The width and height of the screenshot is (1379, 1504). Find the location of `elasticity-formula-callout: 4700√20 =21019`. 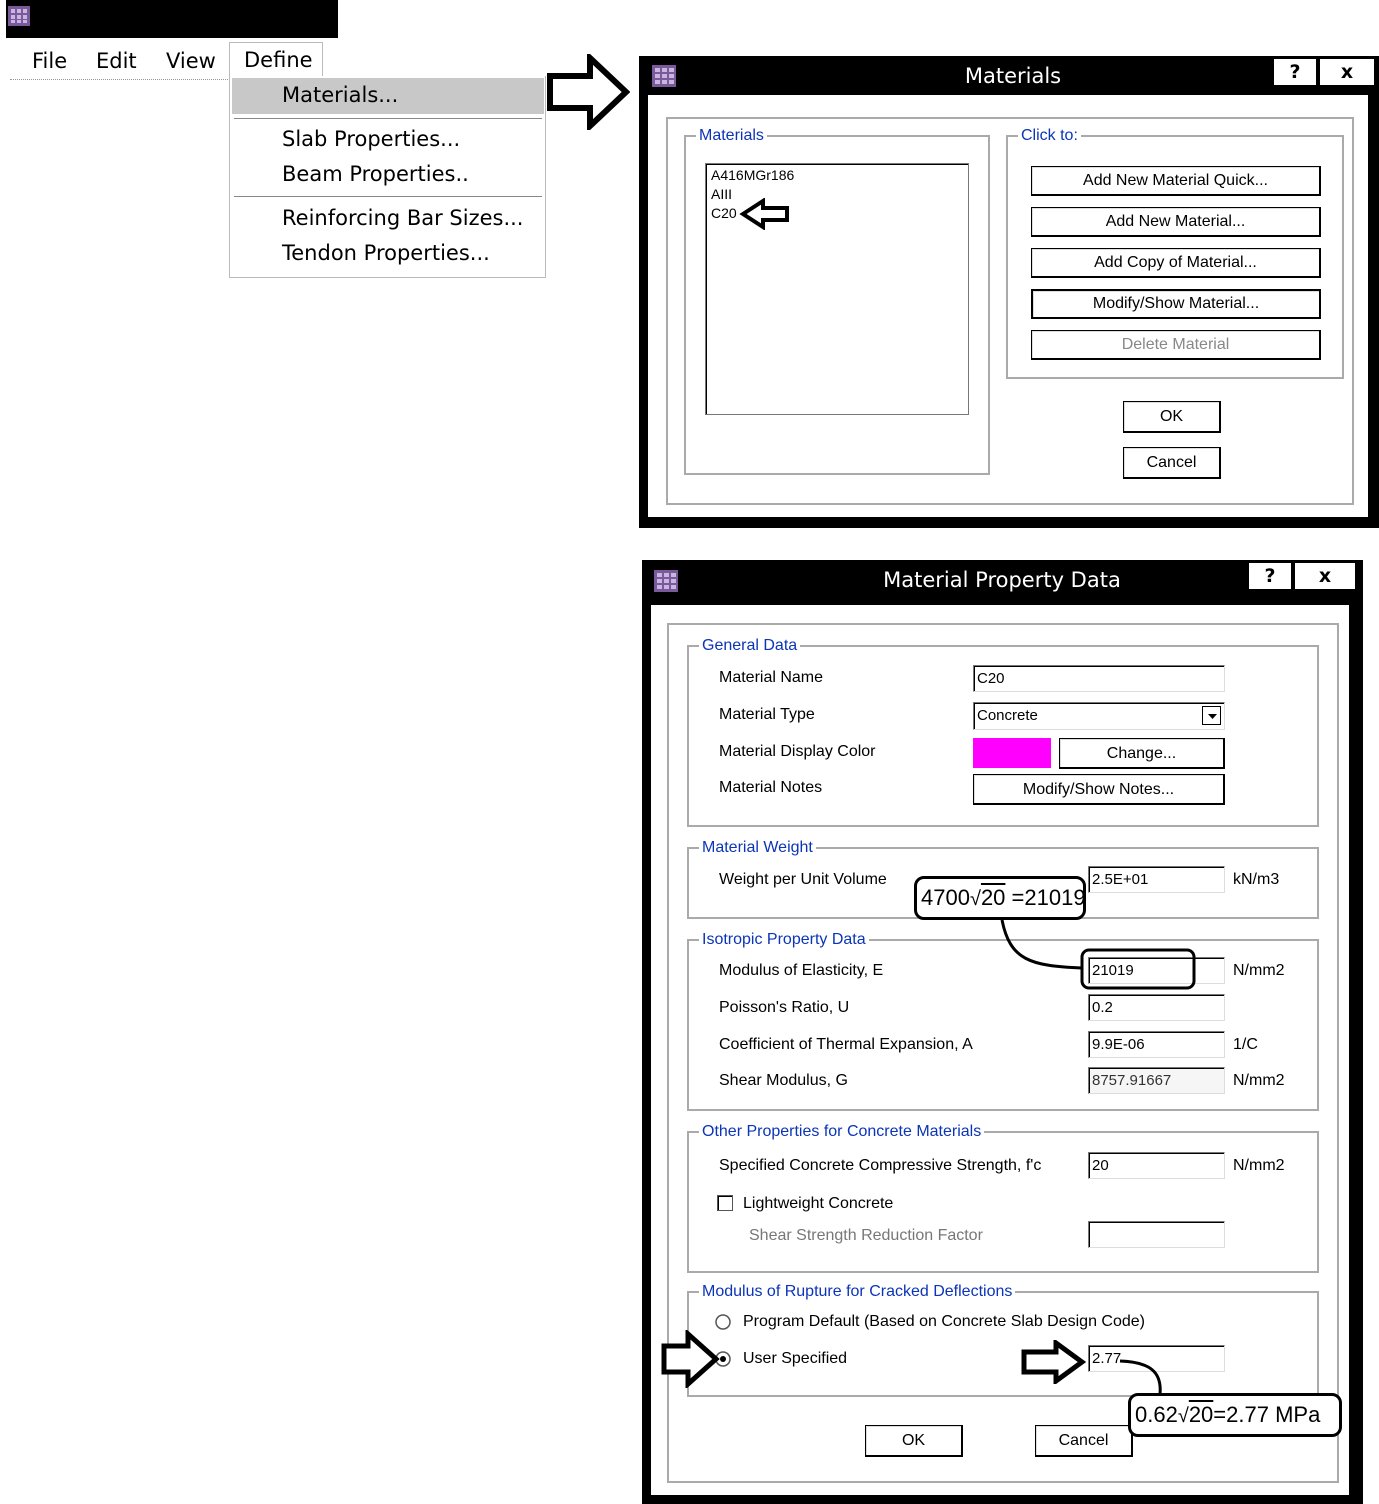

elasticity-formula-callout: 4700√20 =21019 is located at coordinates (1000, 898).